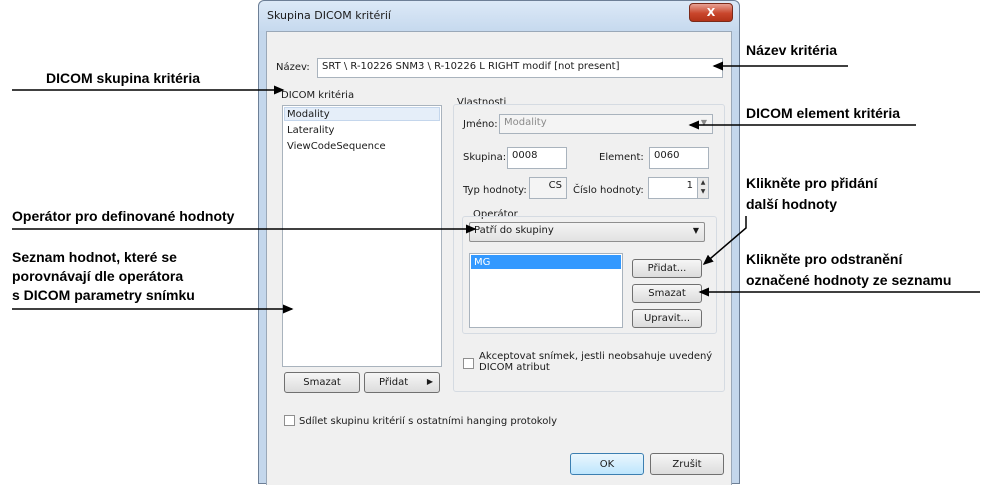 The width and height of the screenshot is (982, 485). What do you see at coordinates (724, 240) in the screenshot?
I see `arrow-add-value` at bounding box center [724, 240].